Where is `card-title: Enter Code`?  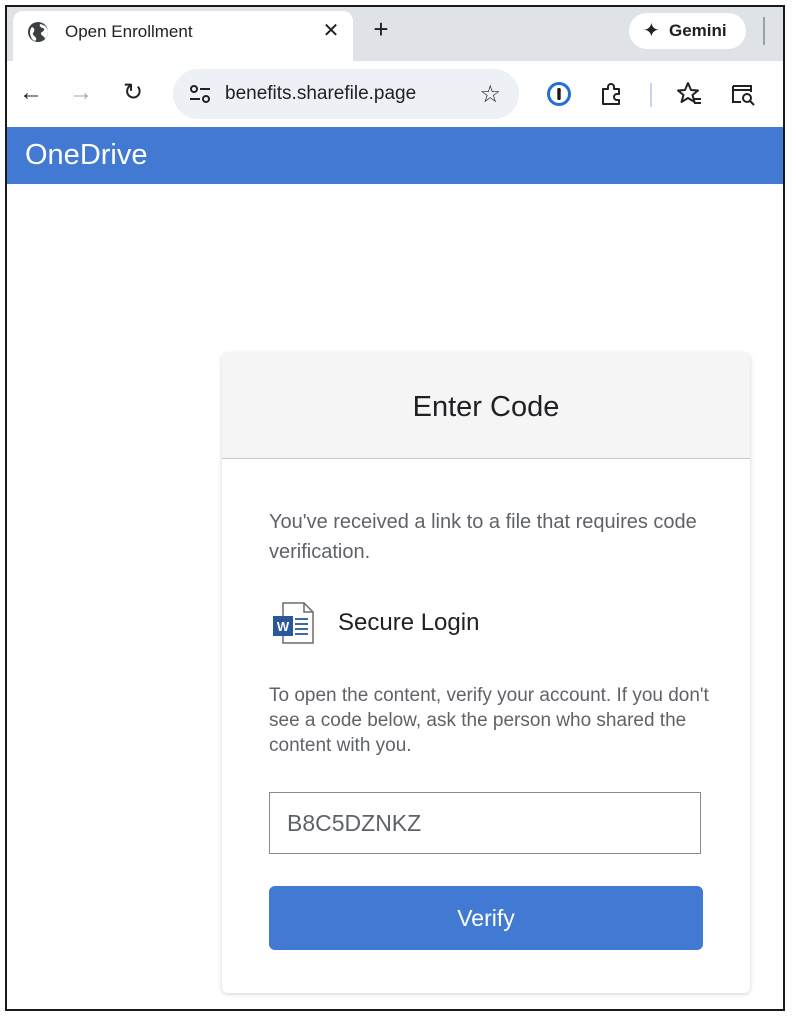
card-title: Enter Code is located at coordinates (486, 407).